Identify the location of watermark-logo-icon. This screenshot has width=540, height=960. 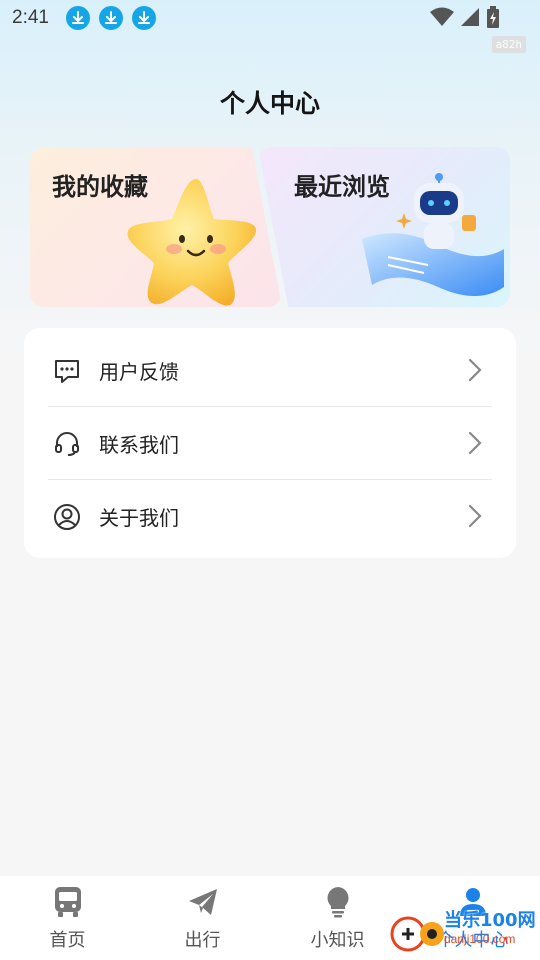
(417, 934).